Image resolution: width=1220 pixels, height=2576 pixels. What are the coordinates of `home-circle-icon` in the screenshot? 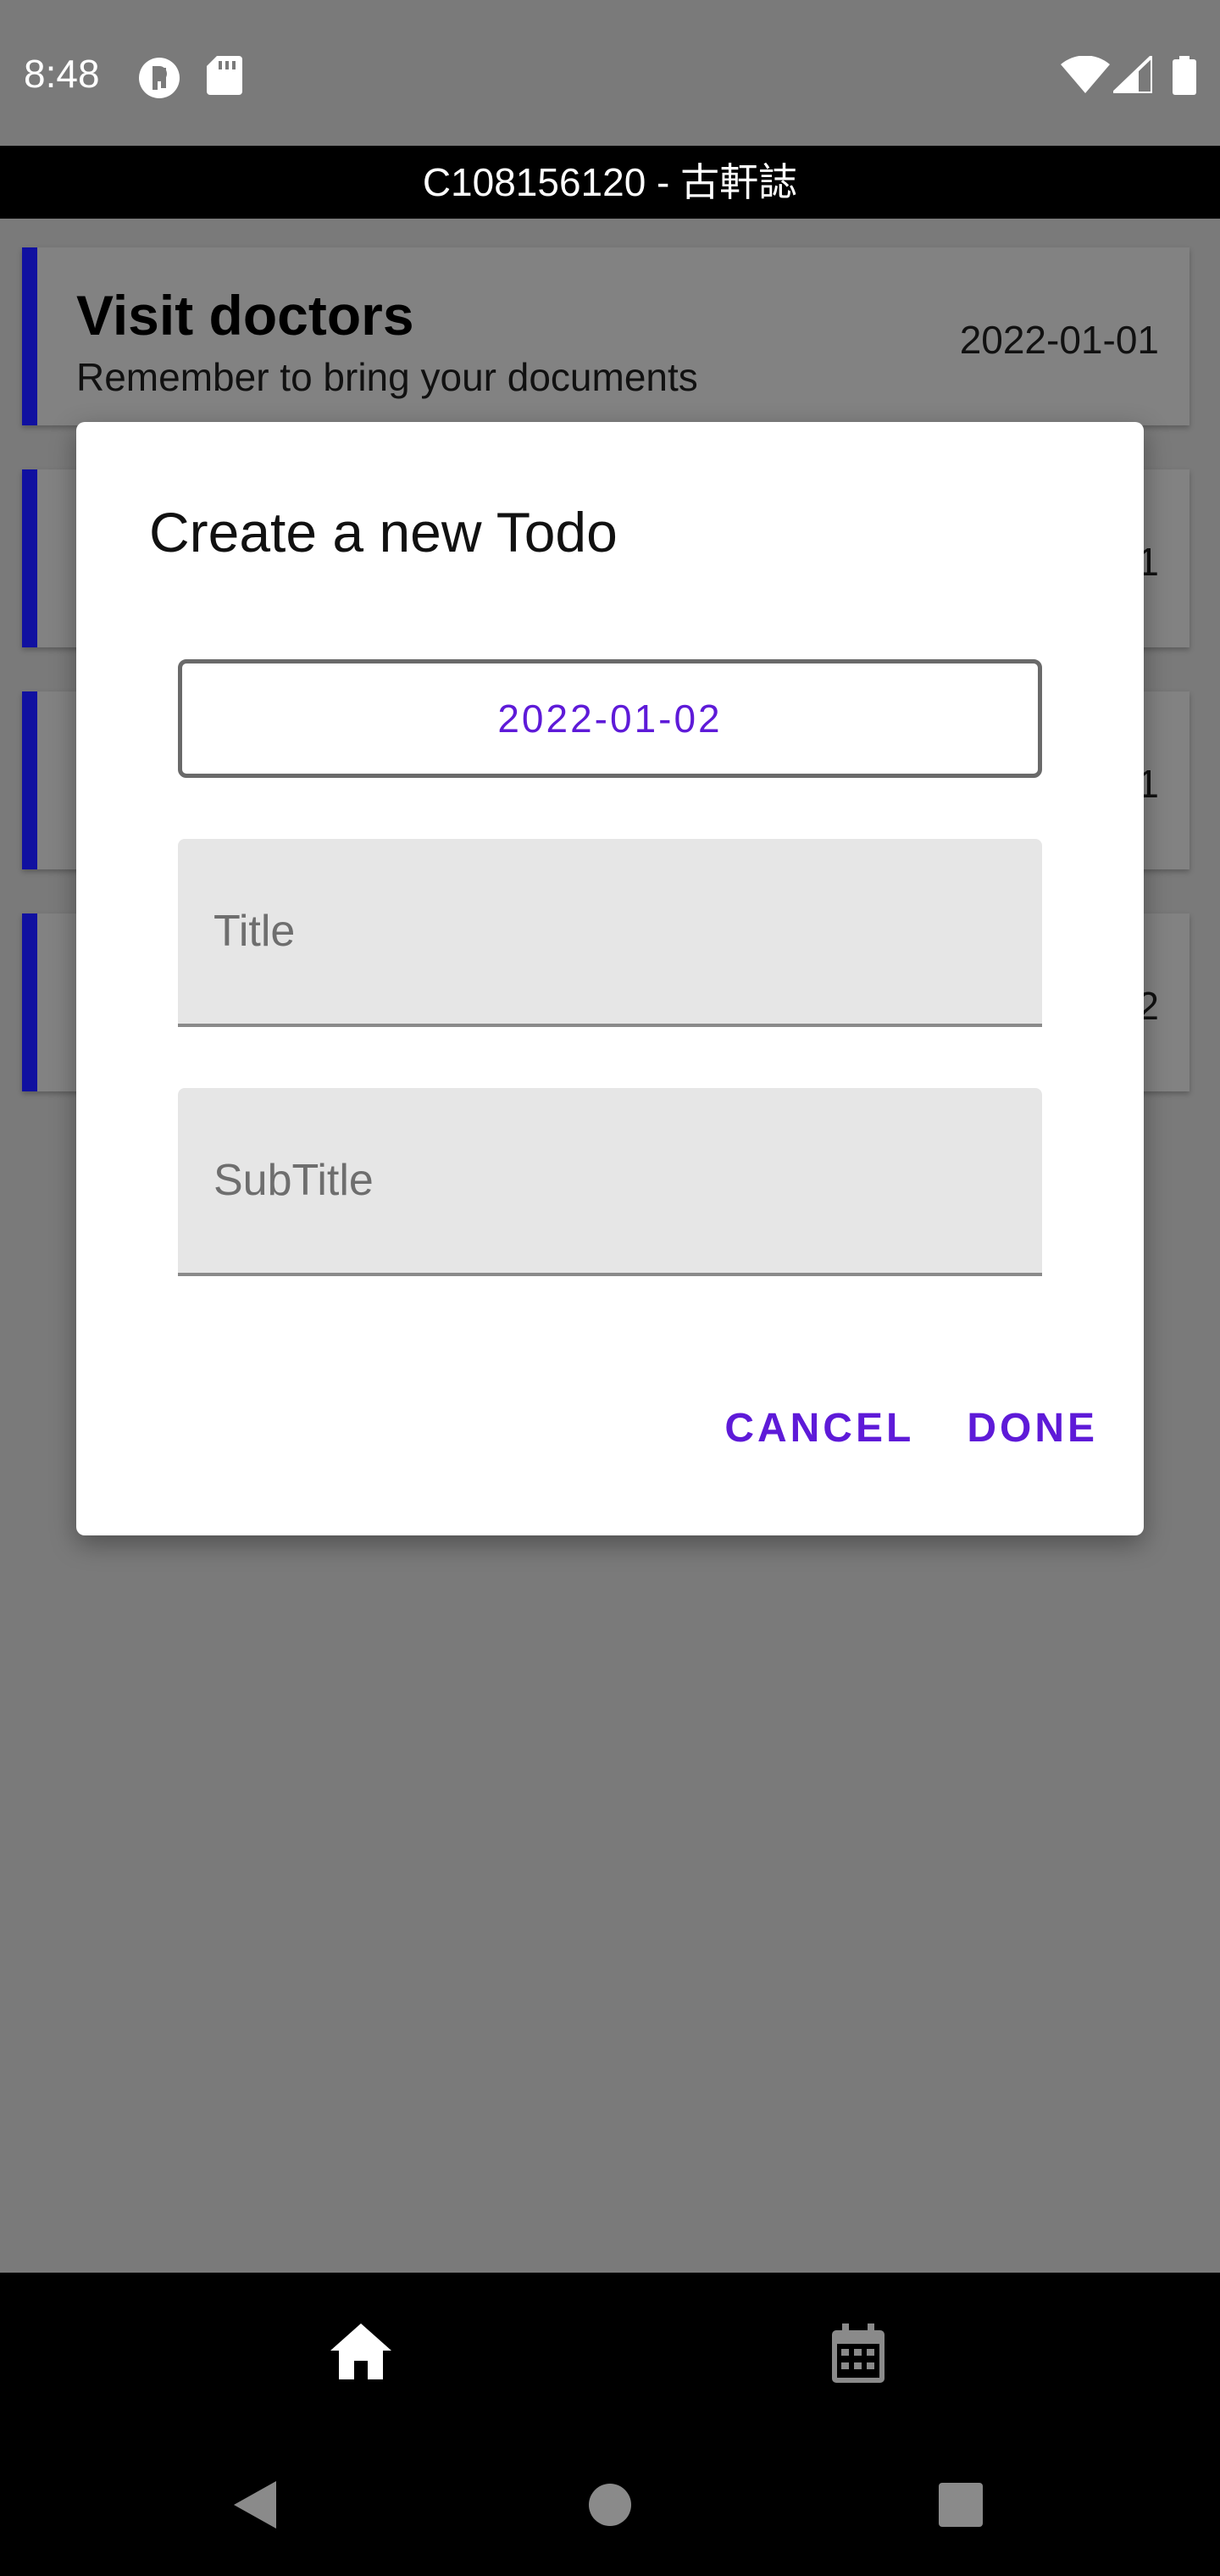 It's located at (610, 2507).